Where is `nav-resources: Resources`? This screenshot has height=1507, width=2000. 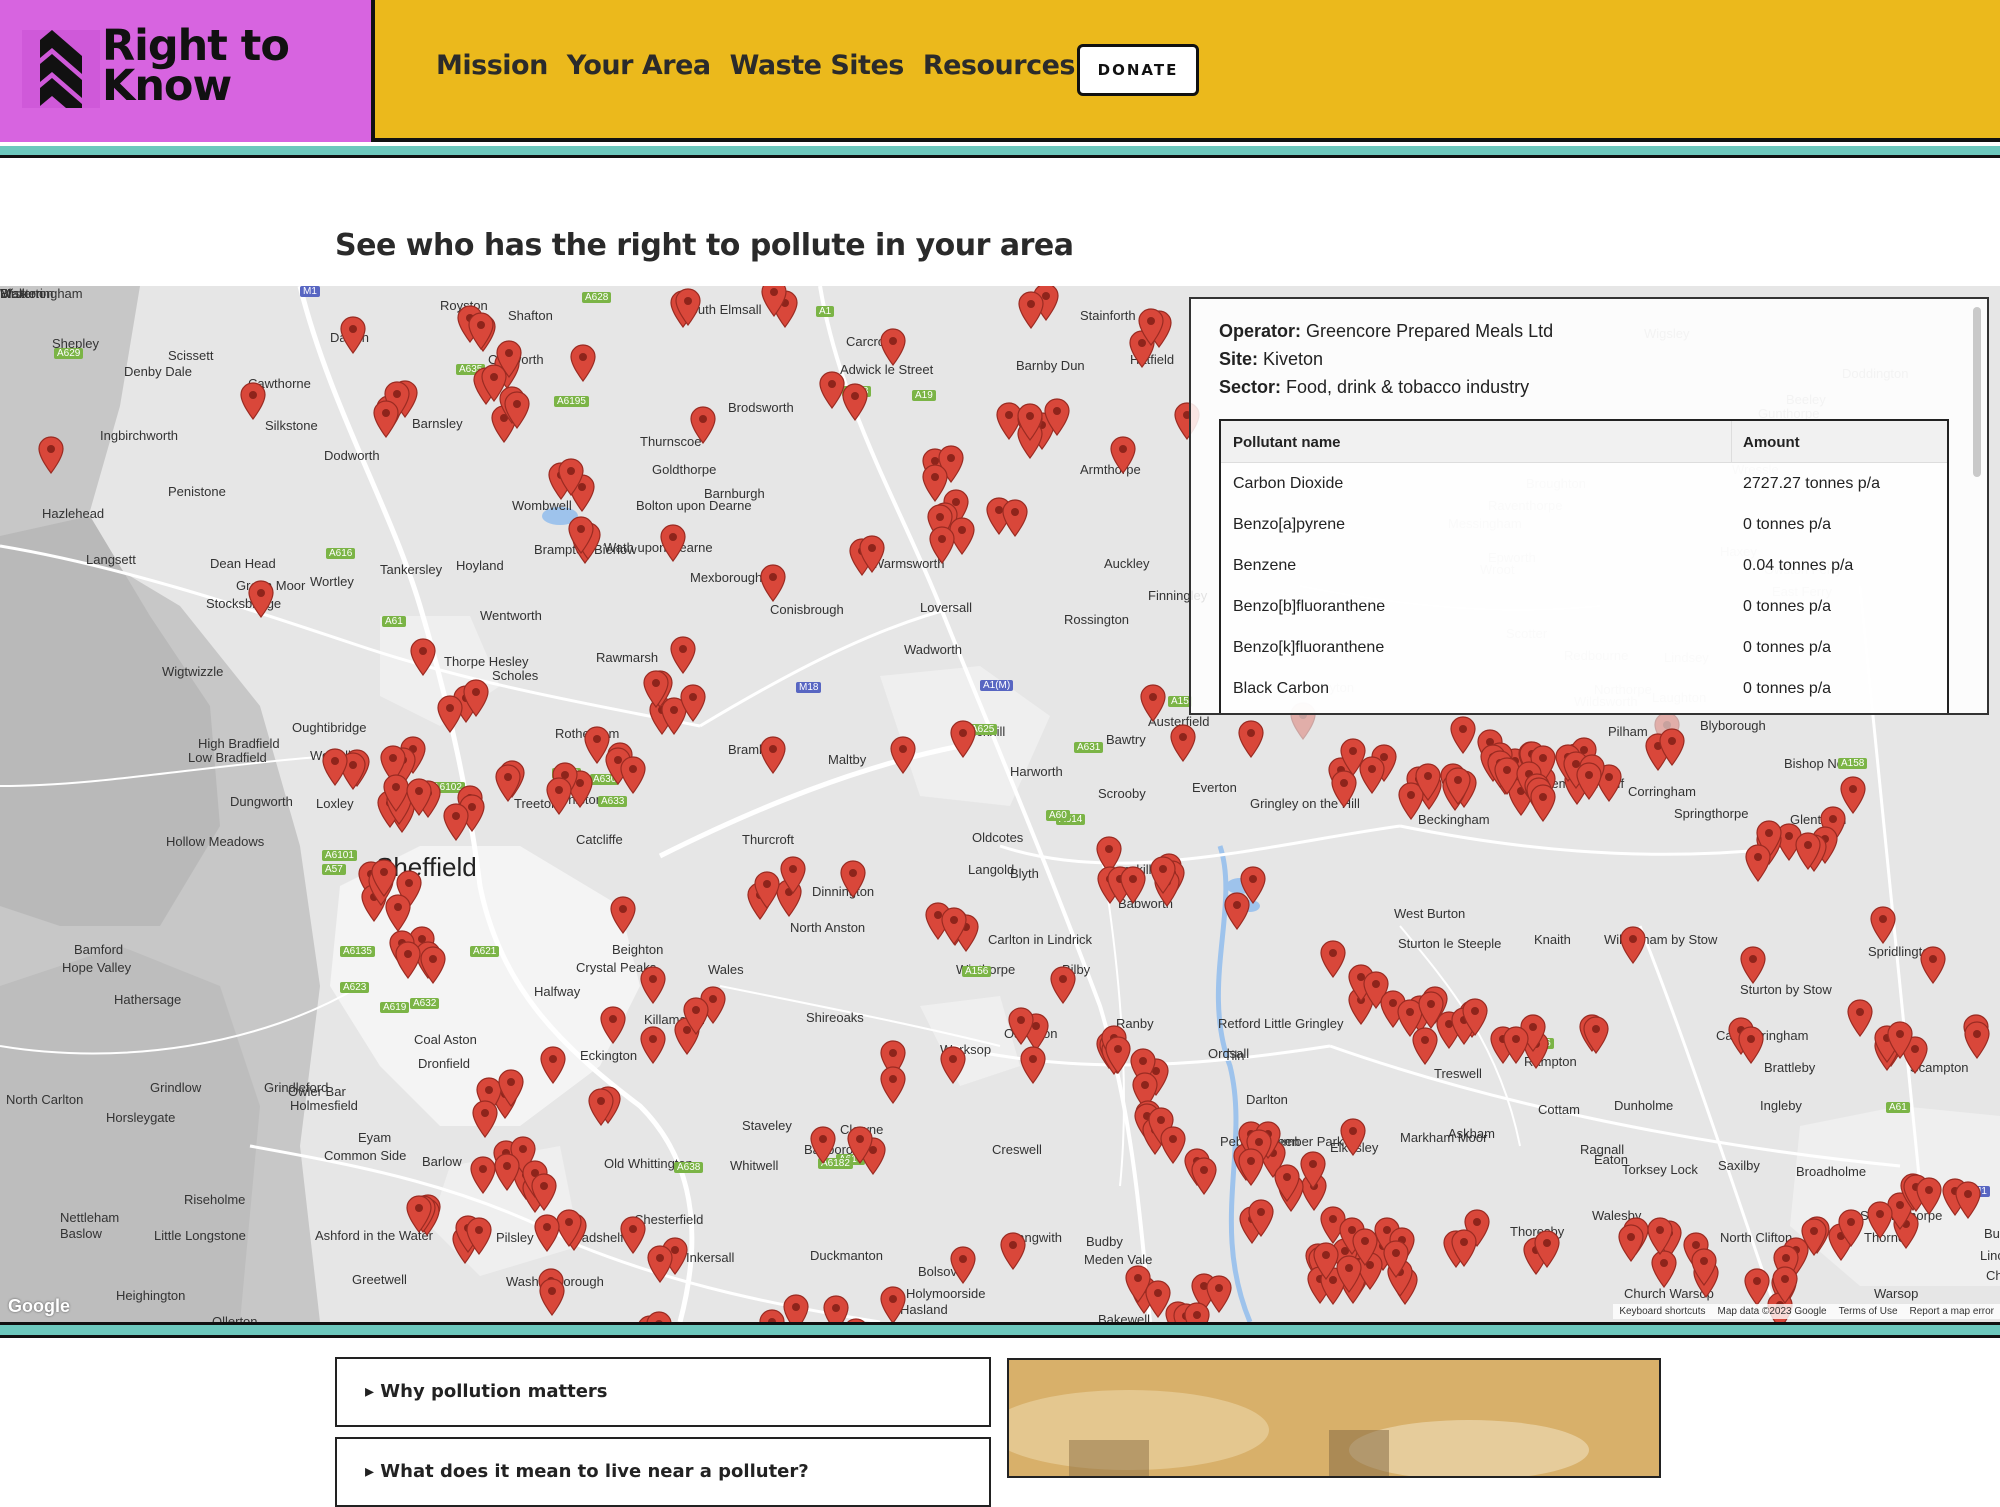 nav-resources: Resources is located at coordinates (999, 65).